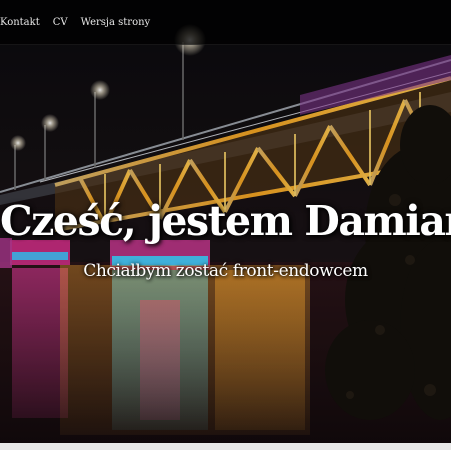  I want to click on bottom-scroll-edge, so click(225, 446).